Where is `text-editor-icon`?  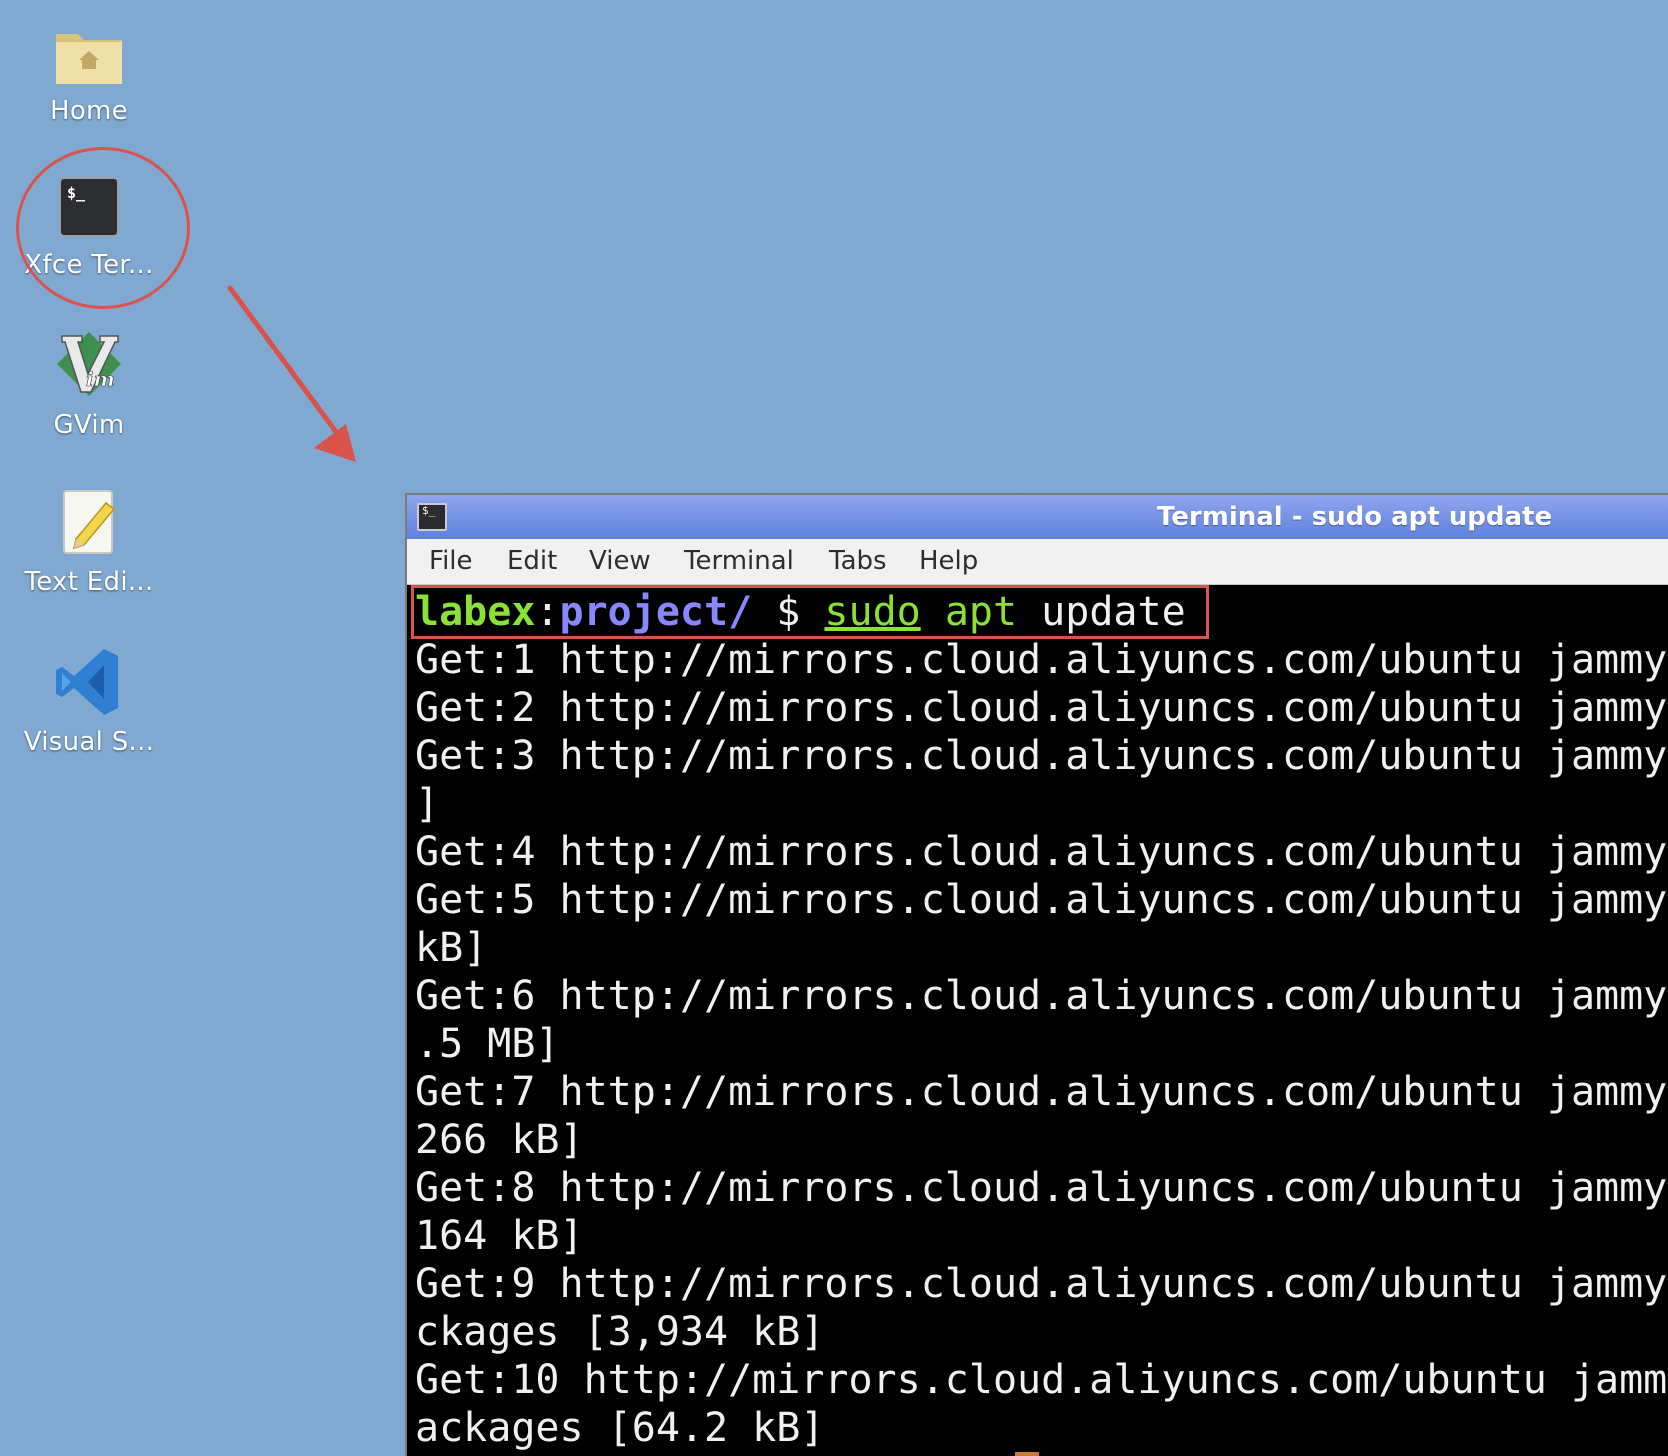 text-editor-icon is located at coordinates (89, 522).